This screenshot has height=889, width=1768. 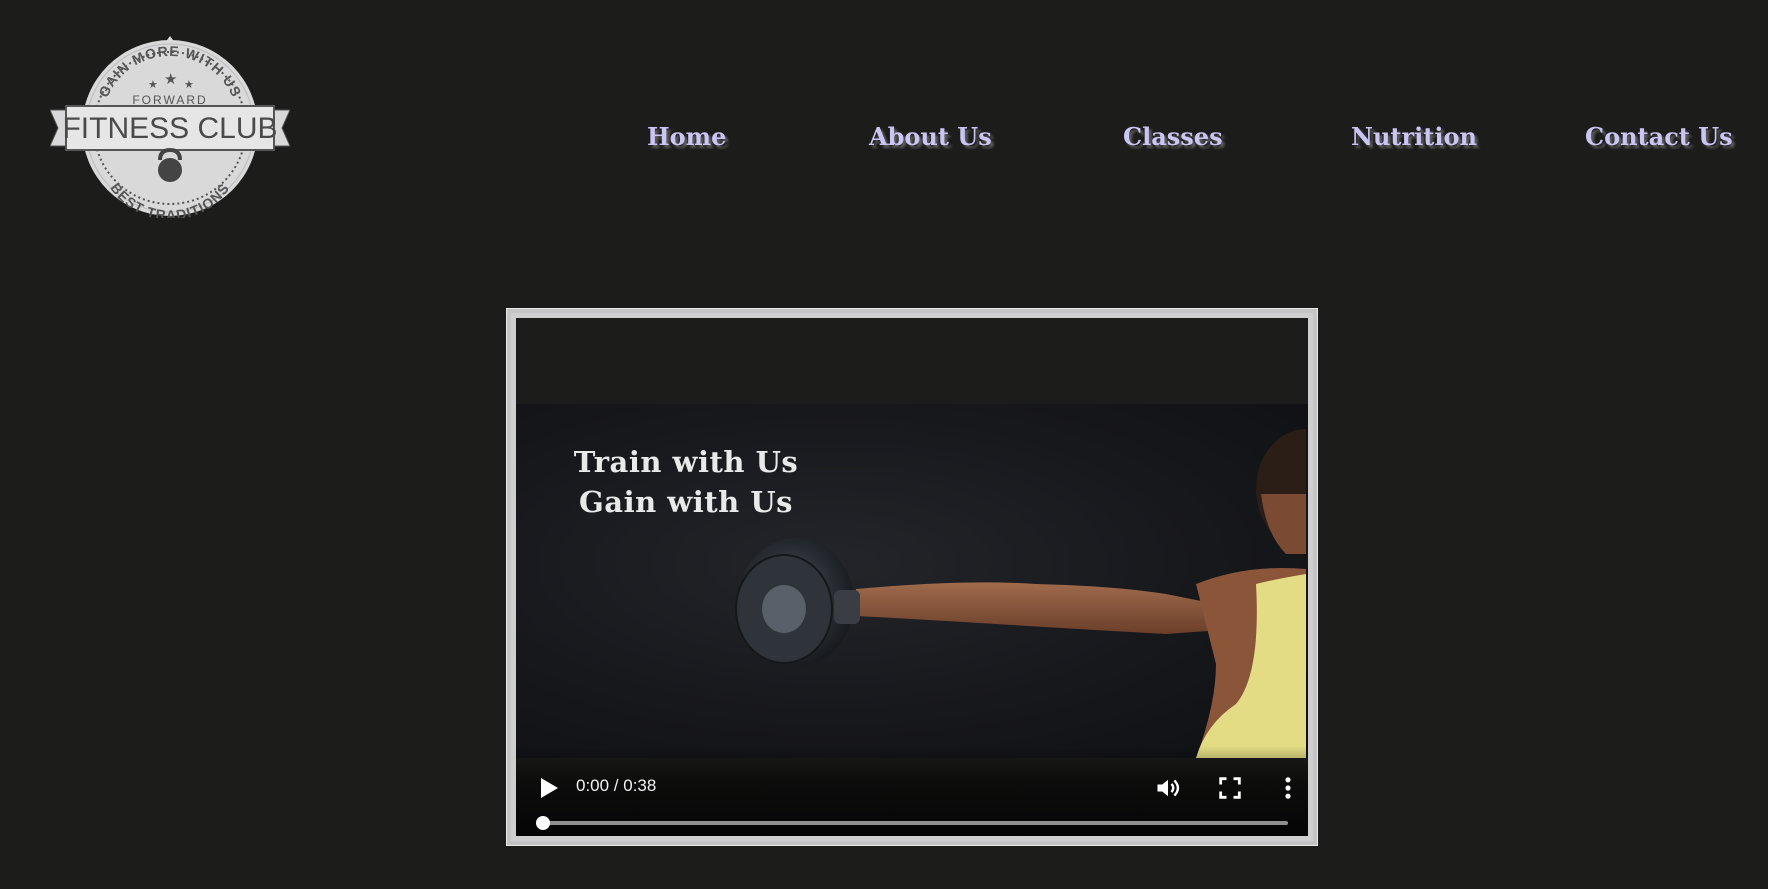 I want to click on video-controls: 0:00 / 0:38, so click(x=912, y=791).